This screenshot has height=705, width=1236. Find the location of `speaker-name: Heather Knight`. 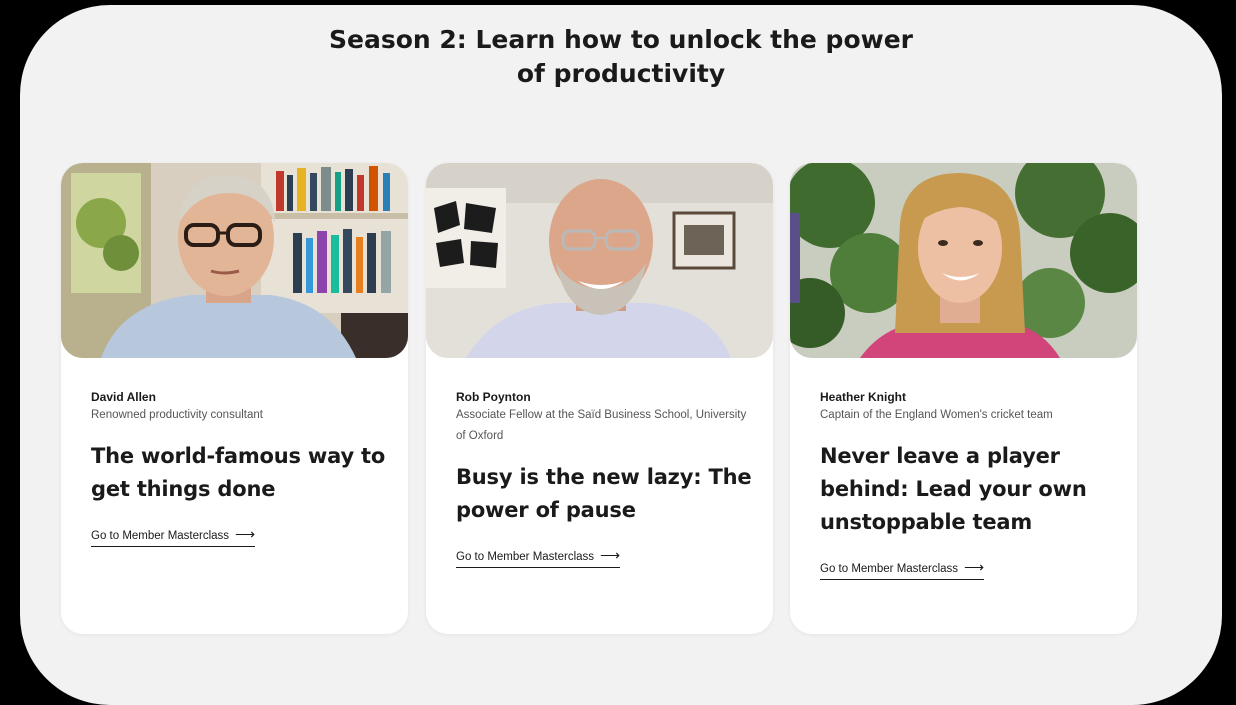

speaker-name: Heather Knight is located at coordinates (863, 397).